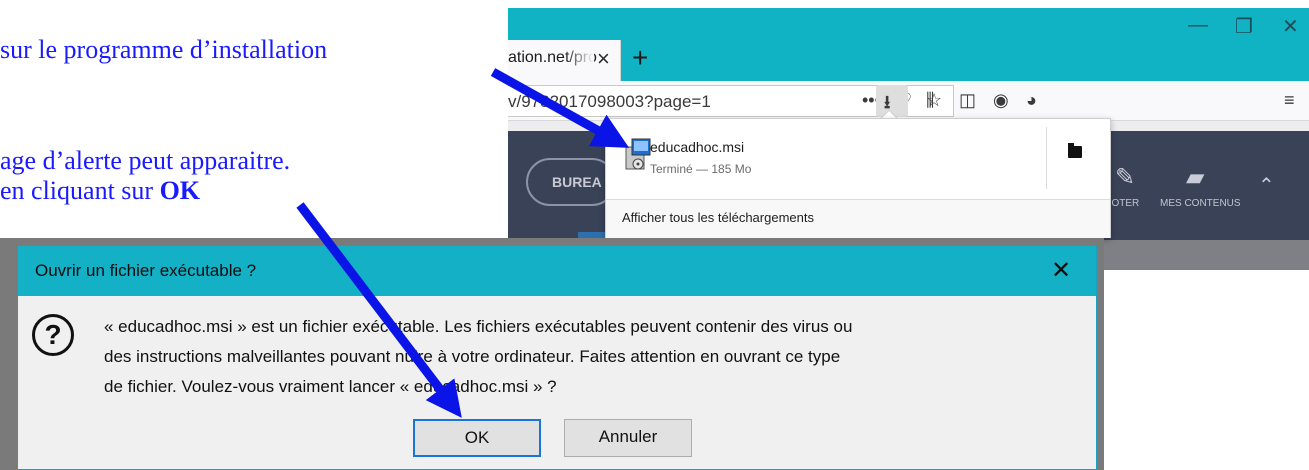 Image resolution: width=1309 pixels, height=470 pixels. What do you see at coordinates (1001, 100) in the screenshot?
I see `account-icon: ◉` at bounding box center [1001, 100].